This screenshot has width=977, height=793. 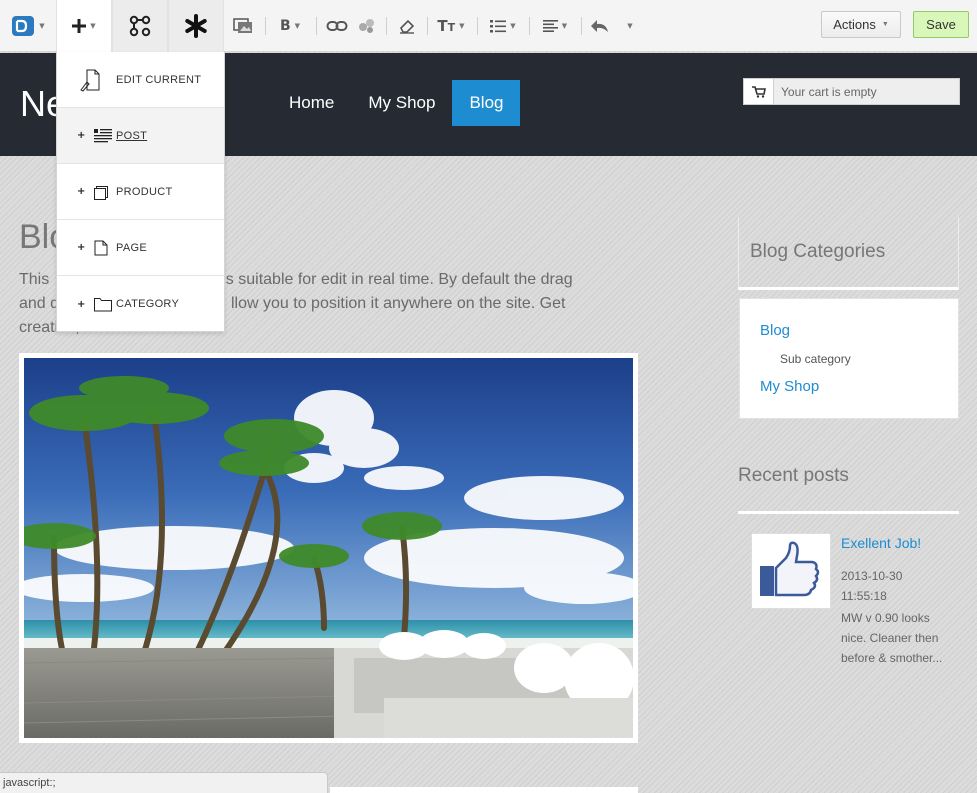 I want to click on intro-fragment: and d, so click(x=39, y=303).